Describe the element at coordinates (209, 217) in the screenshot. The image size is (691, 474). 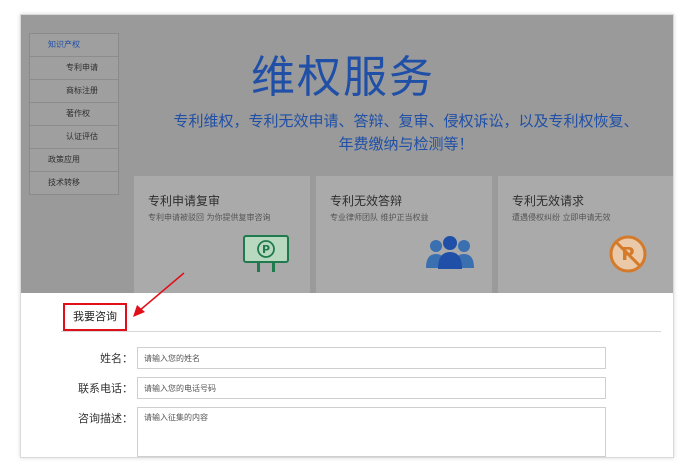
I see `card-description: 专利申请被驳回 为你提供复审咨询` at that location.